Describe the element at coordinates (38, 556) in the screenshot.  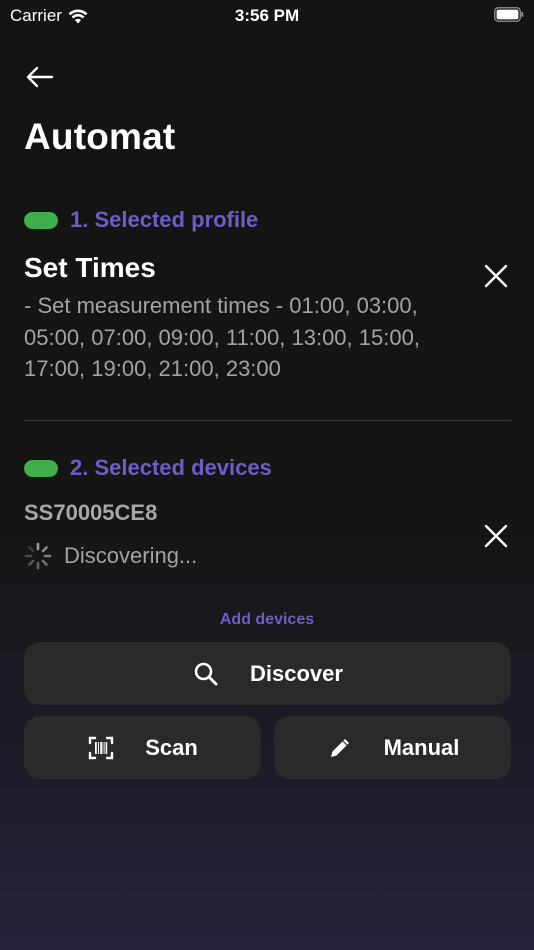
I see `spinner-icon` at that location.